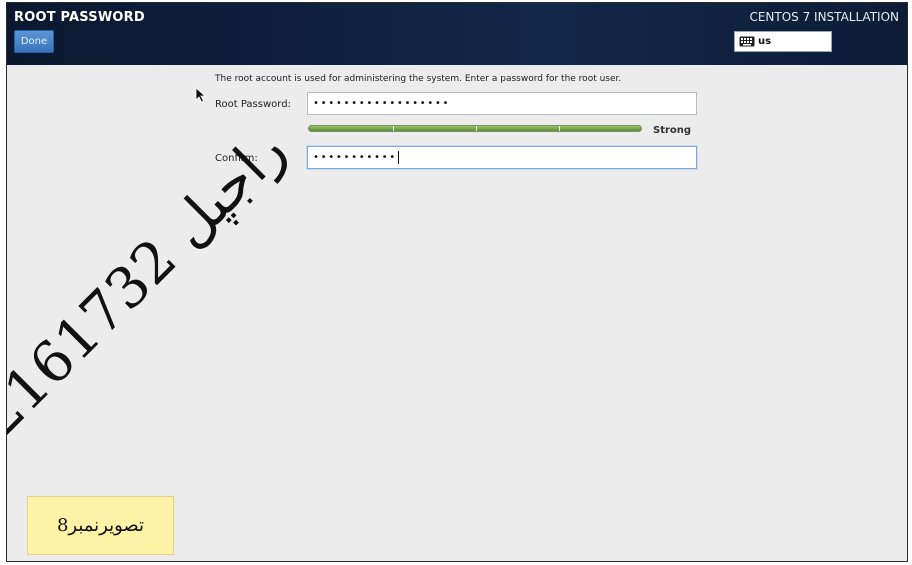 Image resolution: width=912 pixels, height=565 pixels. I want to click on figure-caption: تصویرنمبر8, so click(100, 525).